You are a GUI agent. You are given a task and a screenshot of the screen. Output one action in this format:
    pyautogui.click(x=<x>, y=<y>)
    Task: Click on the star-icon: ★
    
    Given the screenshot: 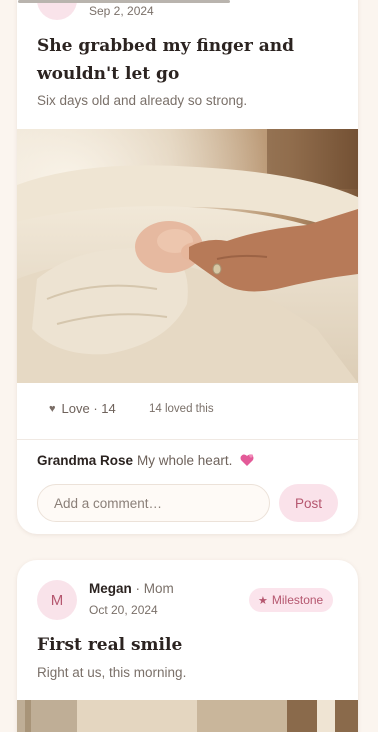 What is the action you would take?
    pyautogui.click(x=263, y=600)
    